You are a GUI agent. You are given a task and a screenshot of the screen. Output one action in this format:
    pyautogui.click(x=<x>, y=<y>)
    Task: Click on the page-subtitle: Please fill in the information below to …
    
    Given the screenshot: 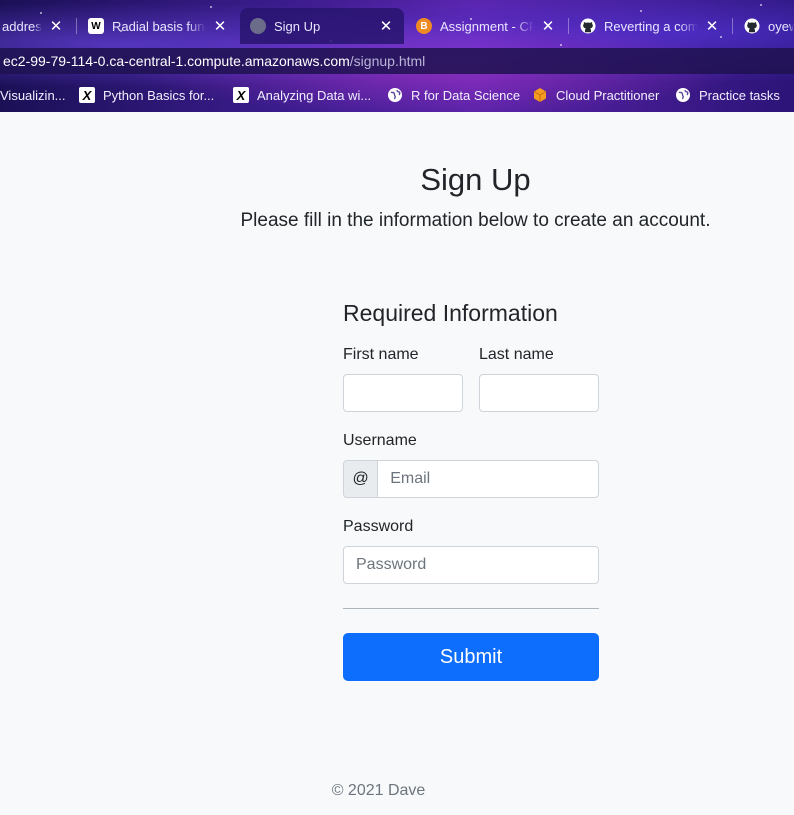 What is the action you would take?
    pyautogui.click(x=475, y=220)
    